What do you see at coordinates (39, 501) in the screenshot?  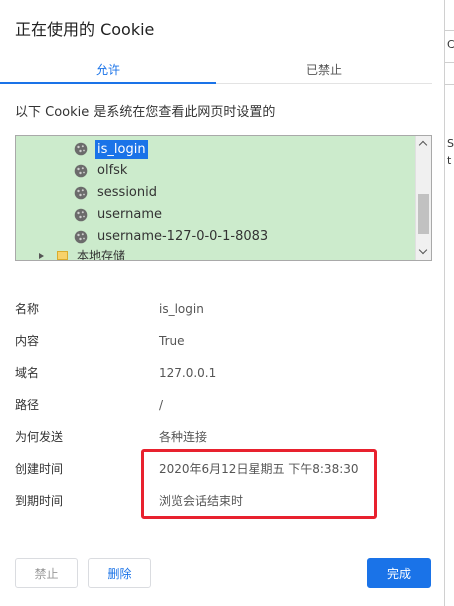 I see `detail-key: 到期时间` at bounding box center [39, 501].